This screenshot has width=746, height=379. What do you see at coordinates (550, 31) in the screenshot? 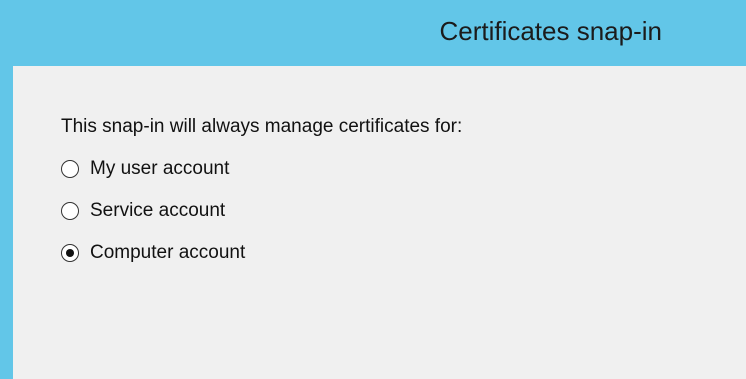
I see `dialog-title: Certificates snap-in` at bounding box center [550, 31].